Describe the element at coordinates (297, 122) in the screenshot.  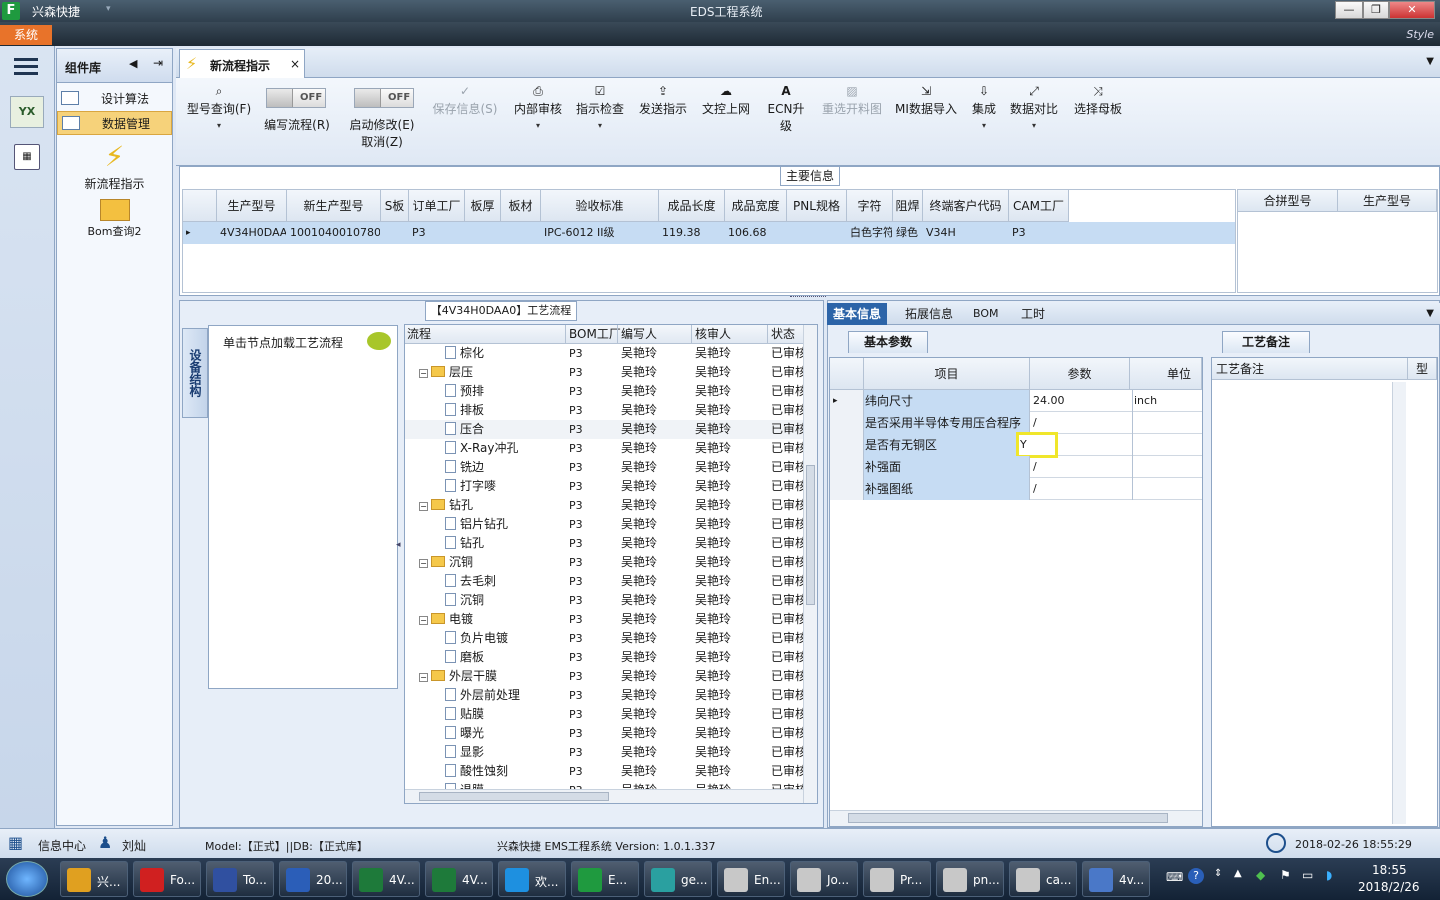
I see `write-process-control: OFF 编写流程(R)` at that location.